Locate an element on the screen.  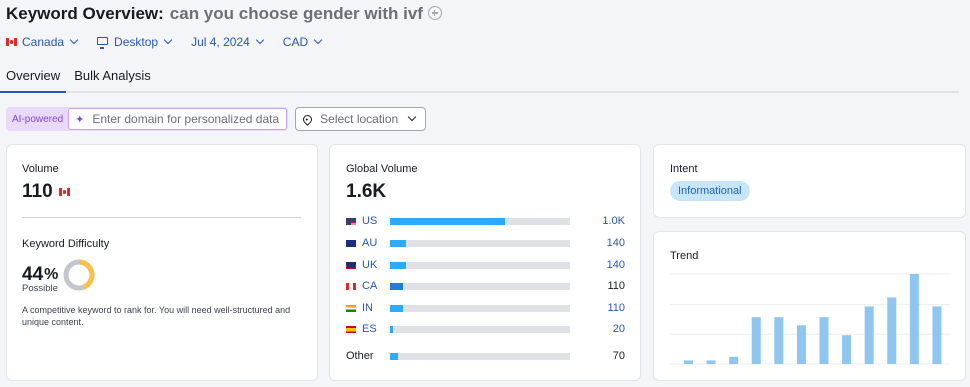
in-flag-icon is located at coordinates (351, 308).